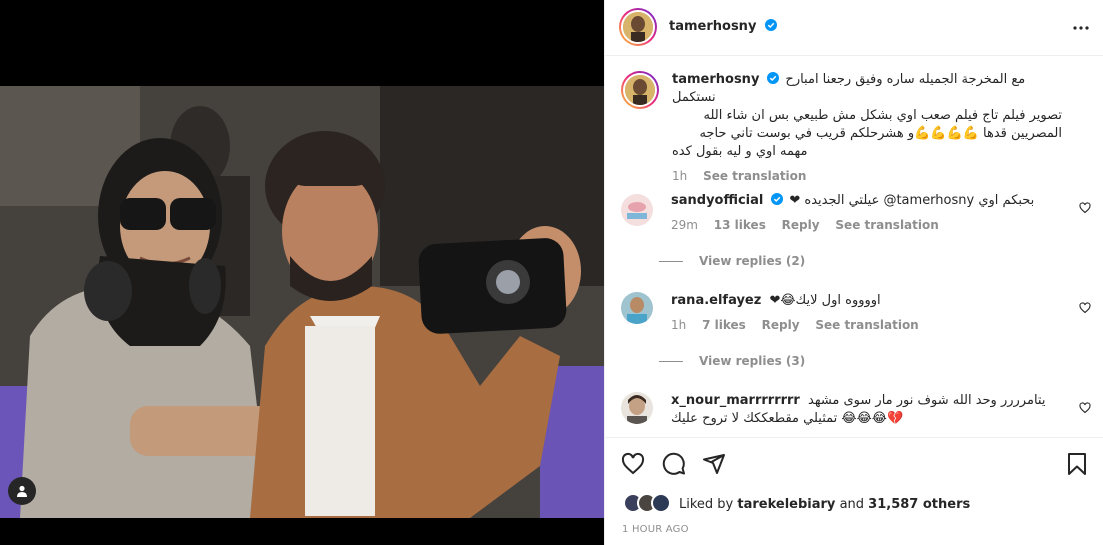 This screenshot has height=545, width=1103. What do you see at coordinates (867, 176) in the screenshot?
I see `caption-meta: 1h See translation` at bounding box center [867, 176].